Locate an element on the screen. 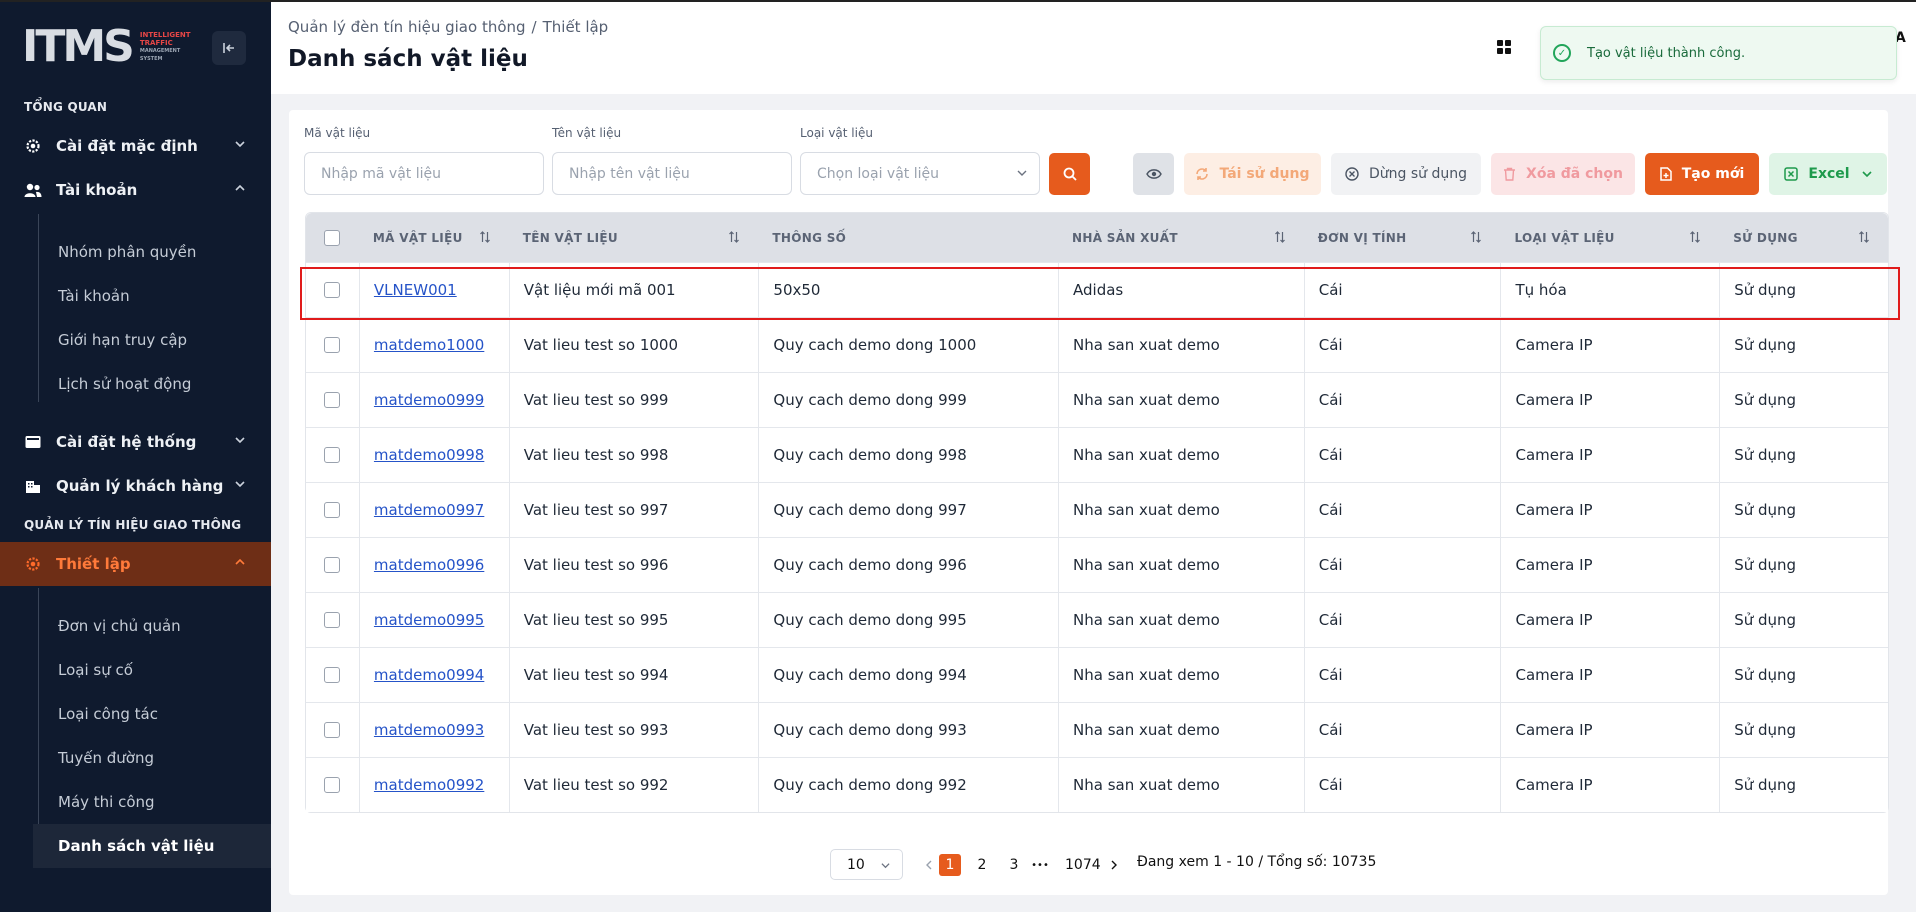  breadcrumb-item: Thiết lập is located at coordinates (576, 27).